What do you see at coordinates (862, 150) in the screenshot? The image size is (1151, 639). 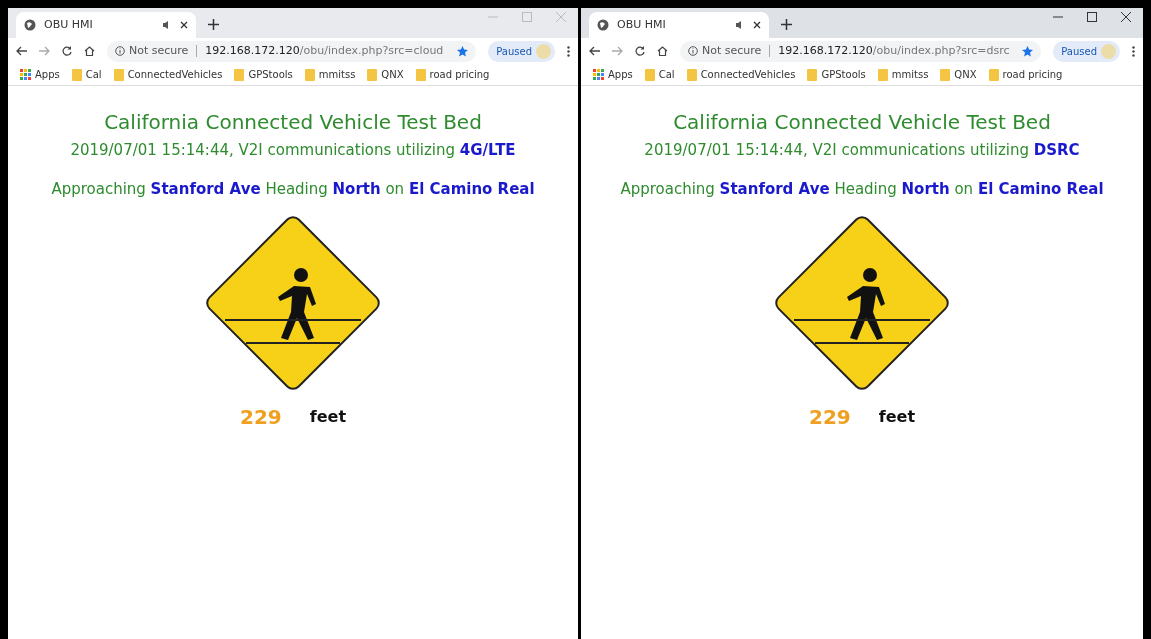 I see `status-line: 2019/07/01 15:14:44, V2I communications utilizing DSRC` at bounding box center [862, 150].